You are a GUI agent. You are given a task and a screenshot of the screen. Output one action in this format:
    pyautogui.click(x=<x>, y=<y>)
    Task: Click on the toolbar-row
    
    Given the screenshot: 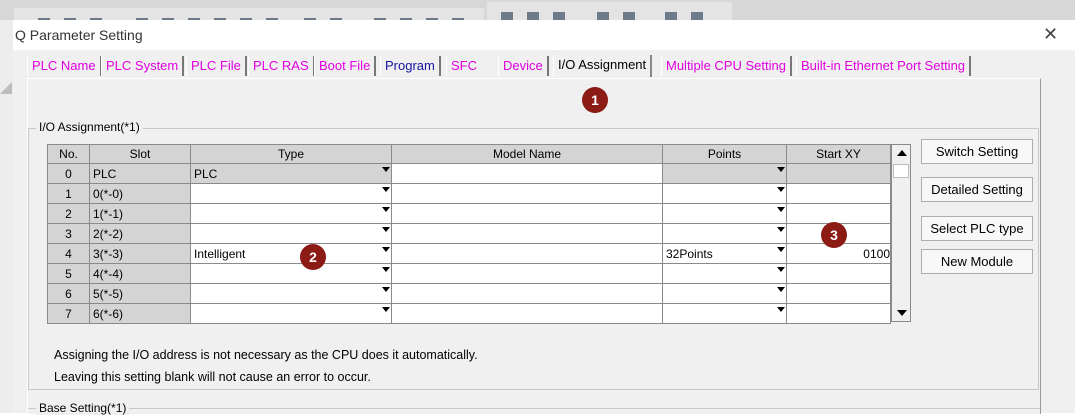 What is the action you would take?
    pyautogui.click(x=609, y=11)
    